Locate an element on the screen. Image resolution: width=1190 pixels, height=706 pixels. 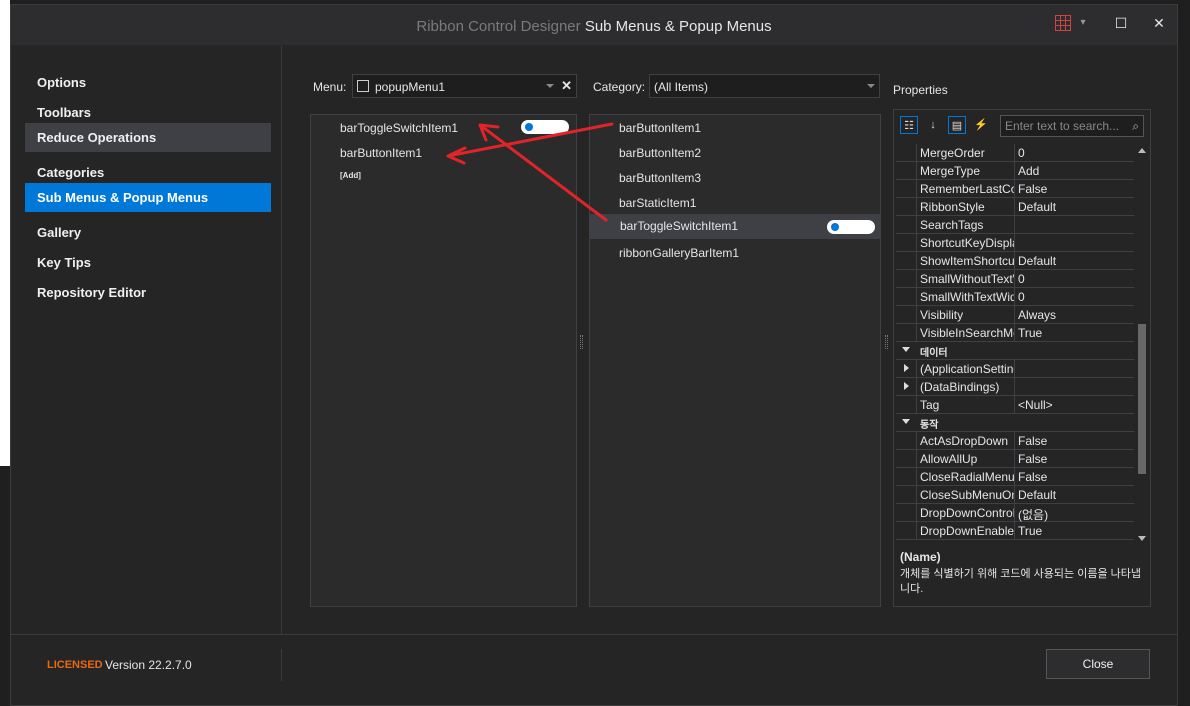
add-item-link: [Add] is located at coordinates (350, 175).